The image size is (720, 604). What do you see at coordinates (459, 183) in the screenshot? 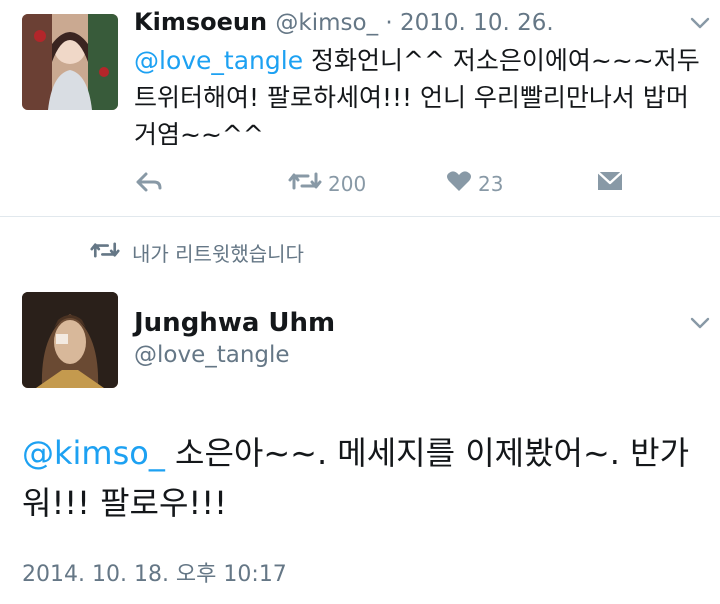
I see `heart-icon` at bounding box center [459, 183].